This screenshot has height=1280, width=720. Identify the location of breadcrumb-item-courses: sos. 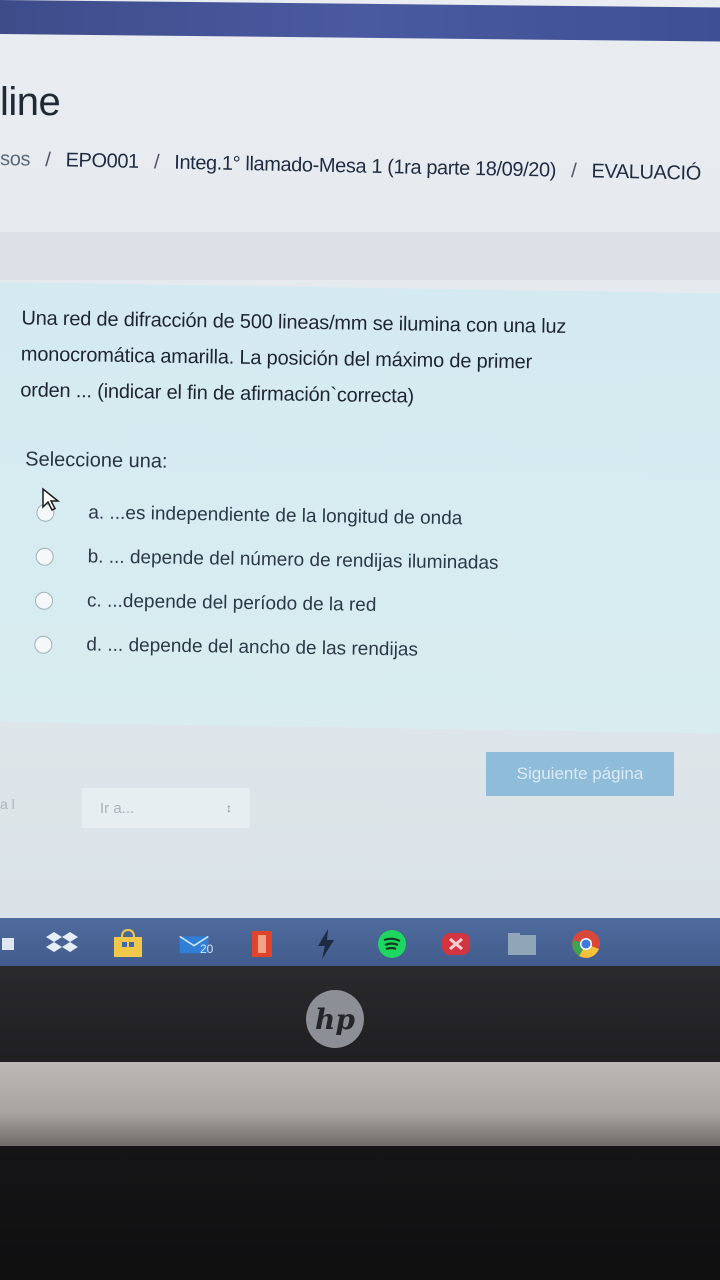
(15, 159).